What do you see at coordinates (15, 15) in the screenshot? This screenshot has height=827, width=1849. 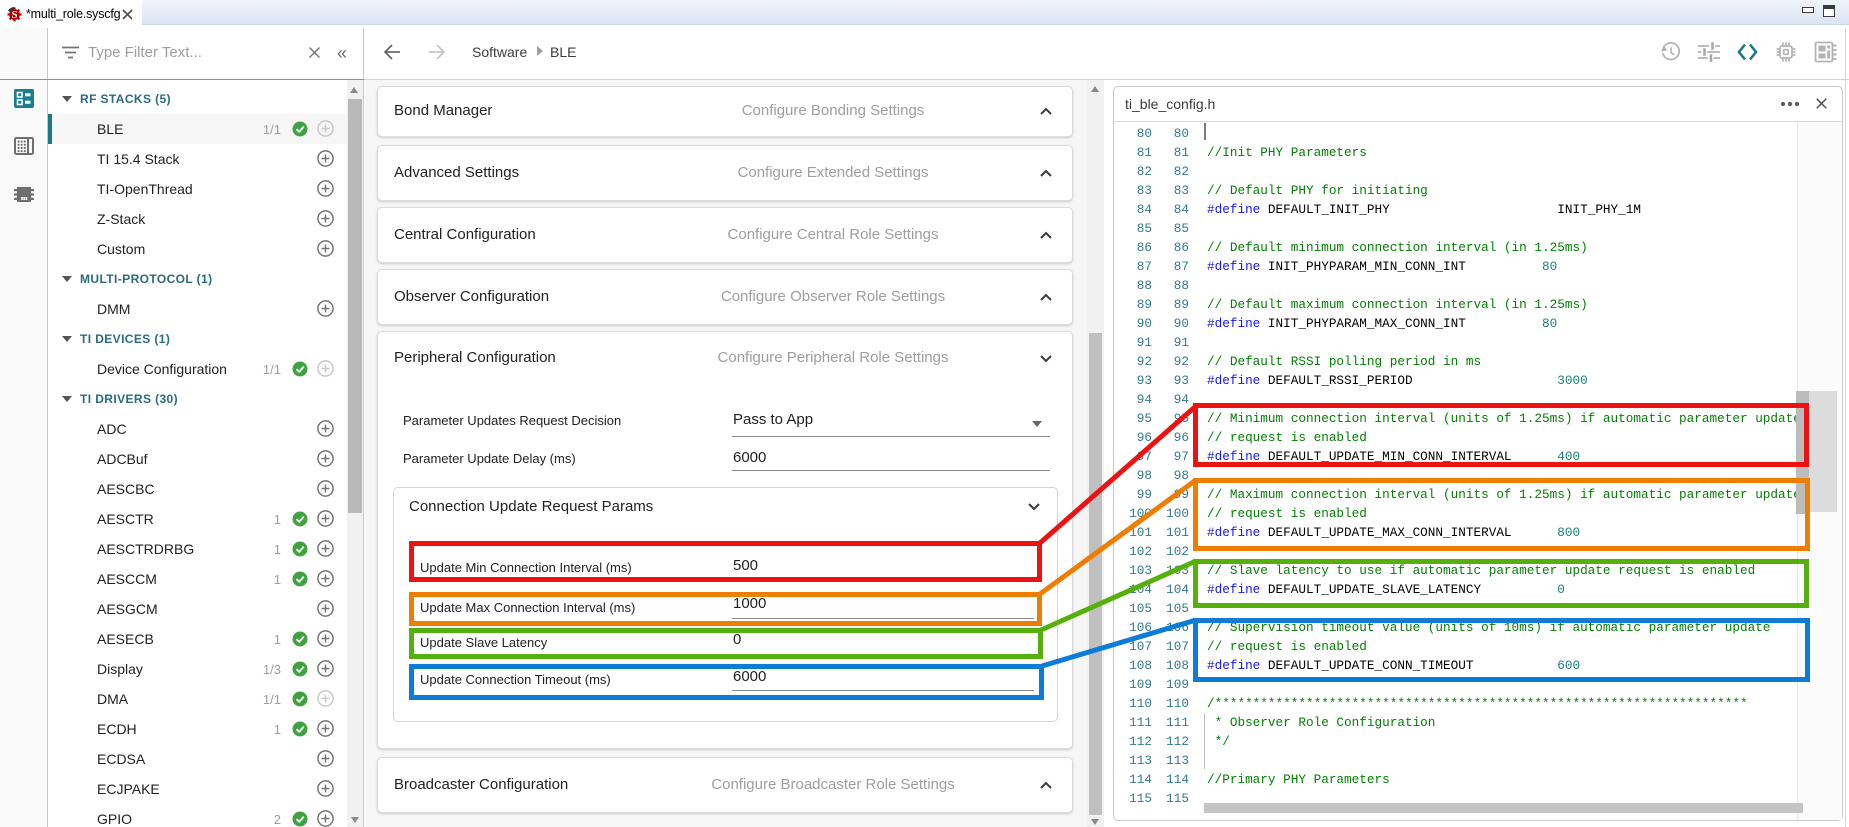 I see `svg-text: S` at bounding box center [15, 15].